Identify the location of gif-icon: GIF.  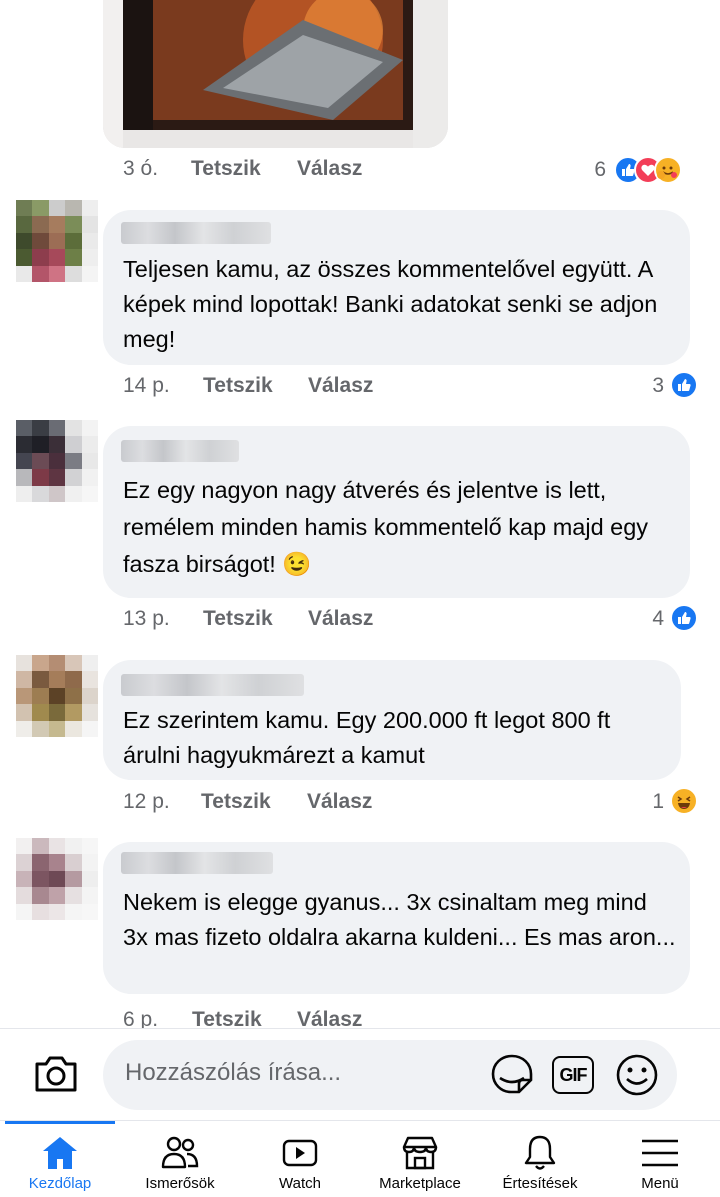
(573, 1075).